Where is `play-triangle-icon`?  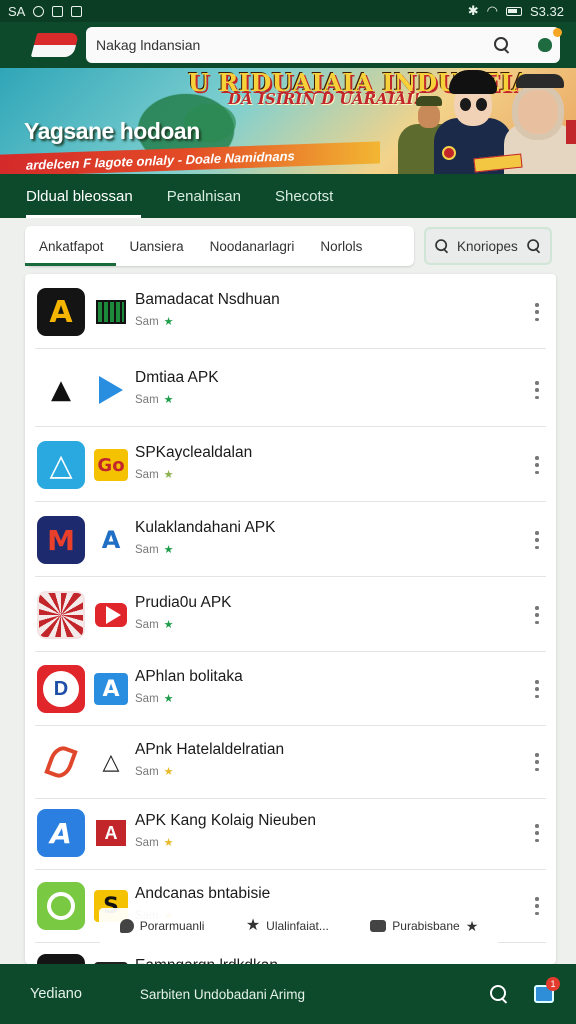 play-triangle-icon is located at coordinates (111, 390).